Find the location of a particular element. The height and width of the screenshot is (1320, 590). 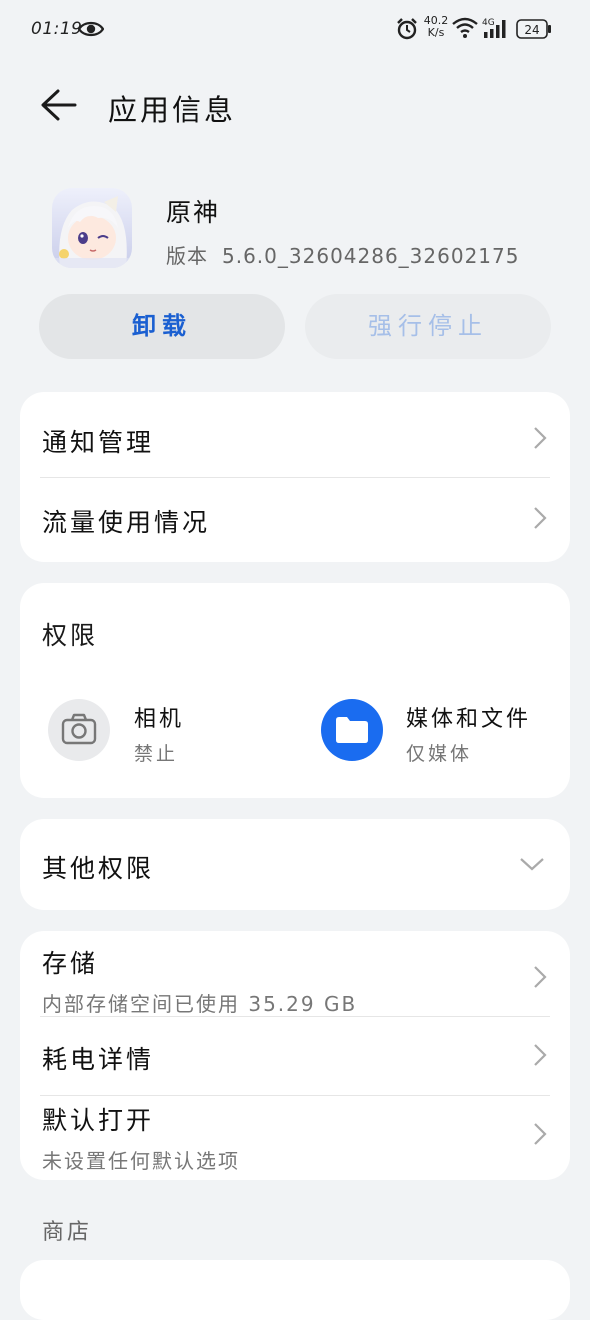

force-stop-button: 强行停止 is located at coordinates (428, 326).